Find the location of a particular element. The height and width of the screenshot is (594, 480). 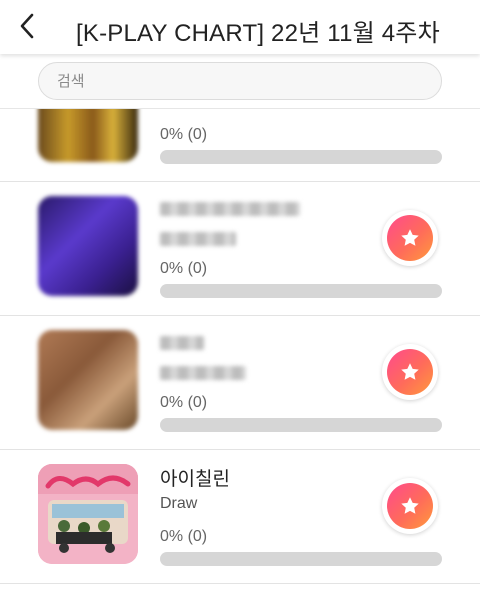

app-header: [K-PLAY CHART] 22년 11월 4주차 is located at coordinates (240, 27).